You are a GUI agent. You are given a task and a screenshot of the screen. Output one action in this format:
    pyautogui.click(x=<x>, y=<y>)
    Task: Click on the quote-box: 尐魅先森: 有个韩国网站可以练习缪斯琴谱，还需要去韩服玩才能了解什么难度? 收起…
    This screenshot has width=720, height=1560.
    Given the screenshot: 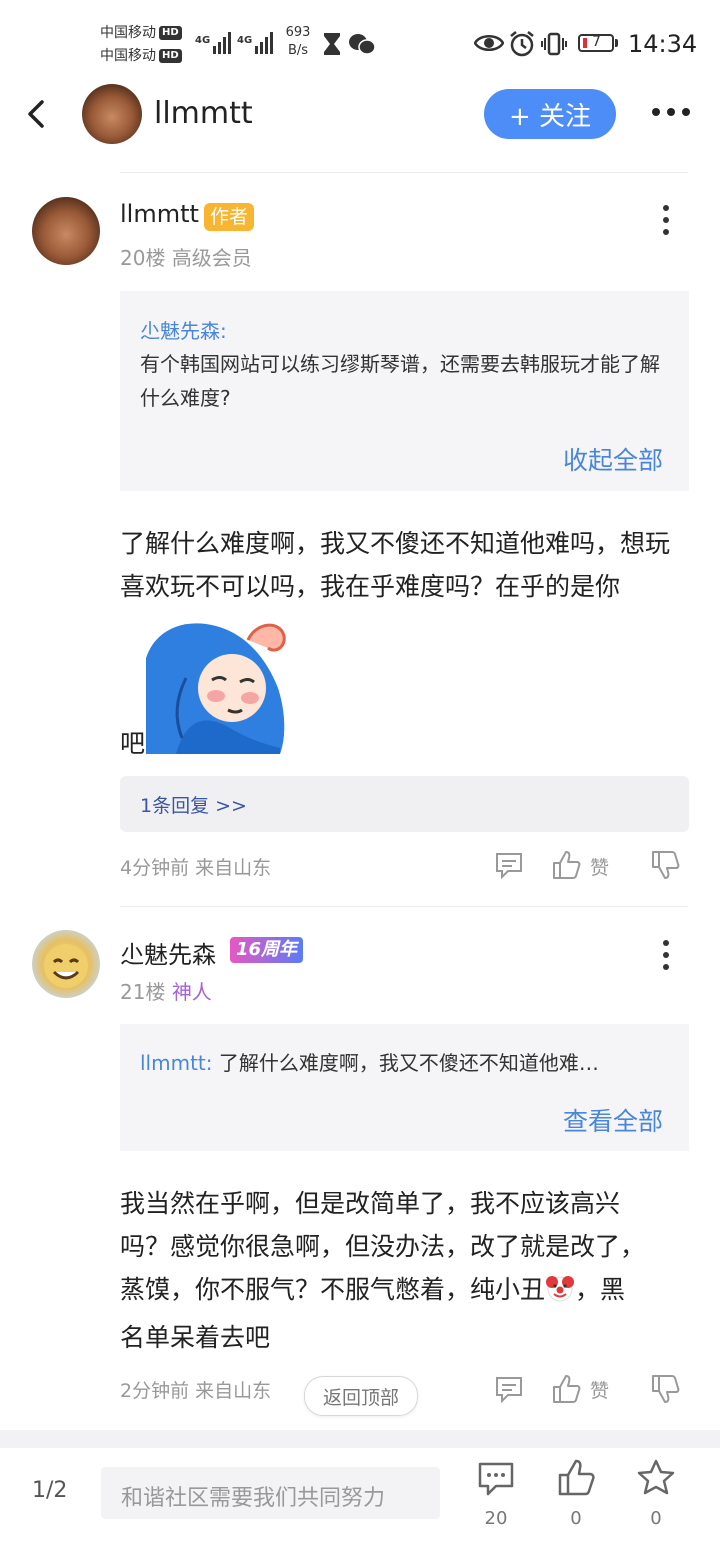 What is the action you would take?
    pyautogui.click(x=404, y=391)
    